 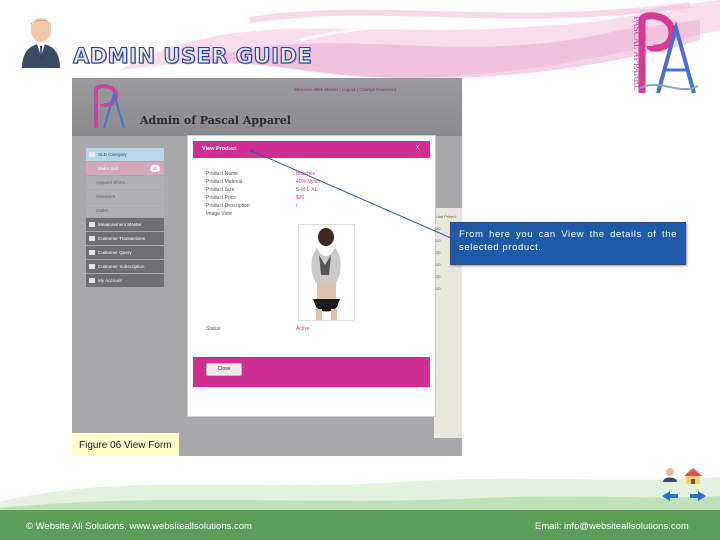 I want to click on field-label: Product Description, so click(x=228, y=206).